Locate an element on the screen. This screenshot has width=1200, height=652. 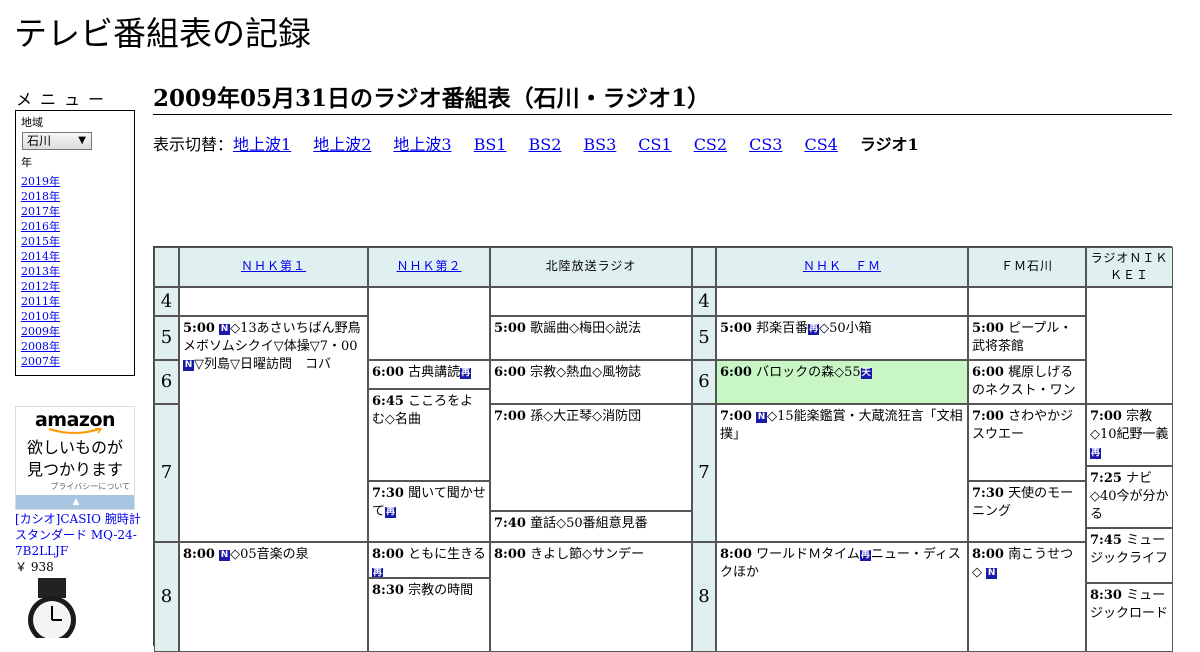
program-cell: 7:25 ナビ◇40今が分かる is located at coordinates (1129, 497).